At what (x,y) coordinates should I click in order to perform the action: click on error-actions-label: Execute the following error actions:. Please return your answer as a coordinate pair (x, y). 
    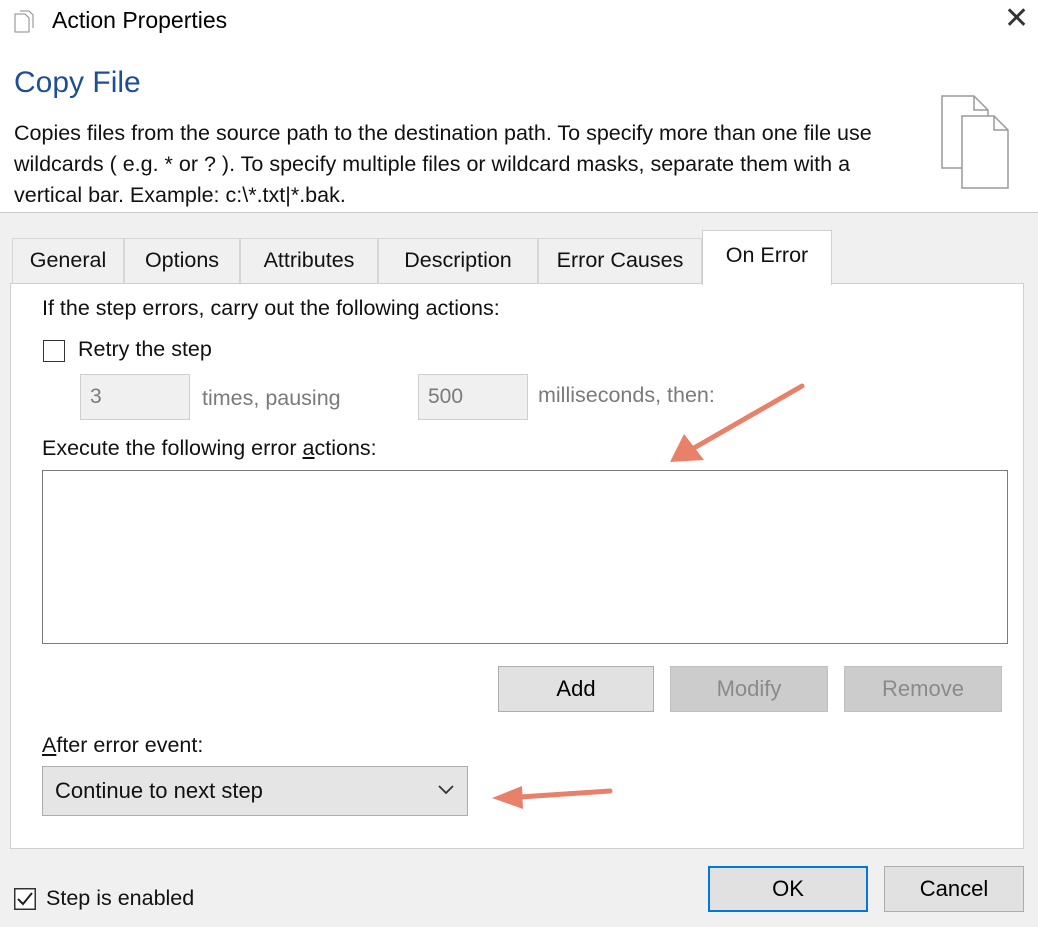
    Looking at the image, I should click on (209, 448).